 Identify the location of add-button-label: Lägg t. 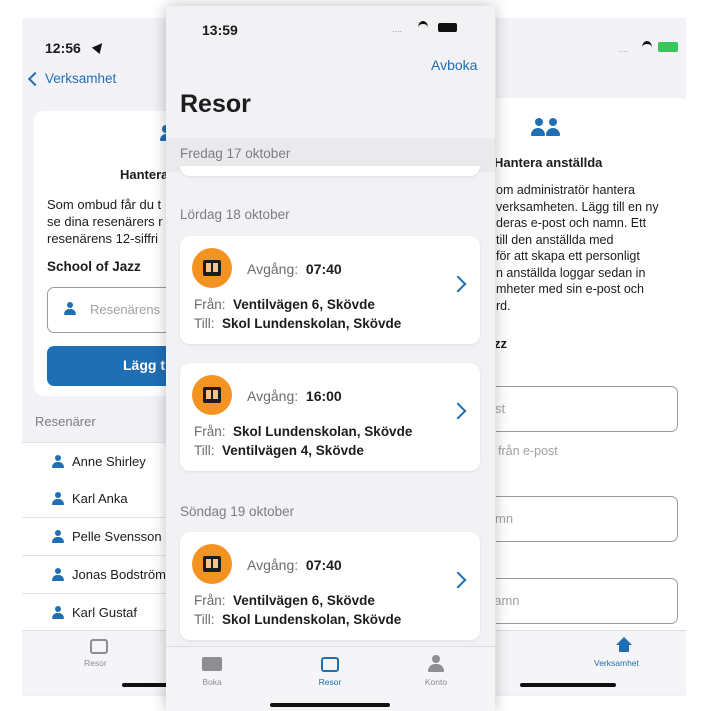
(144, 365).